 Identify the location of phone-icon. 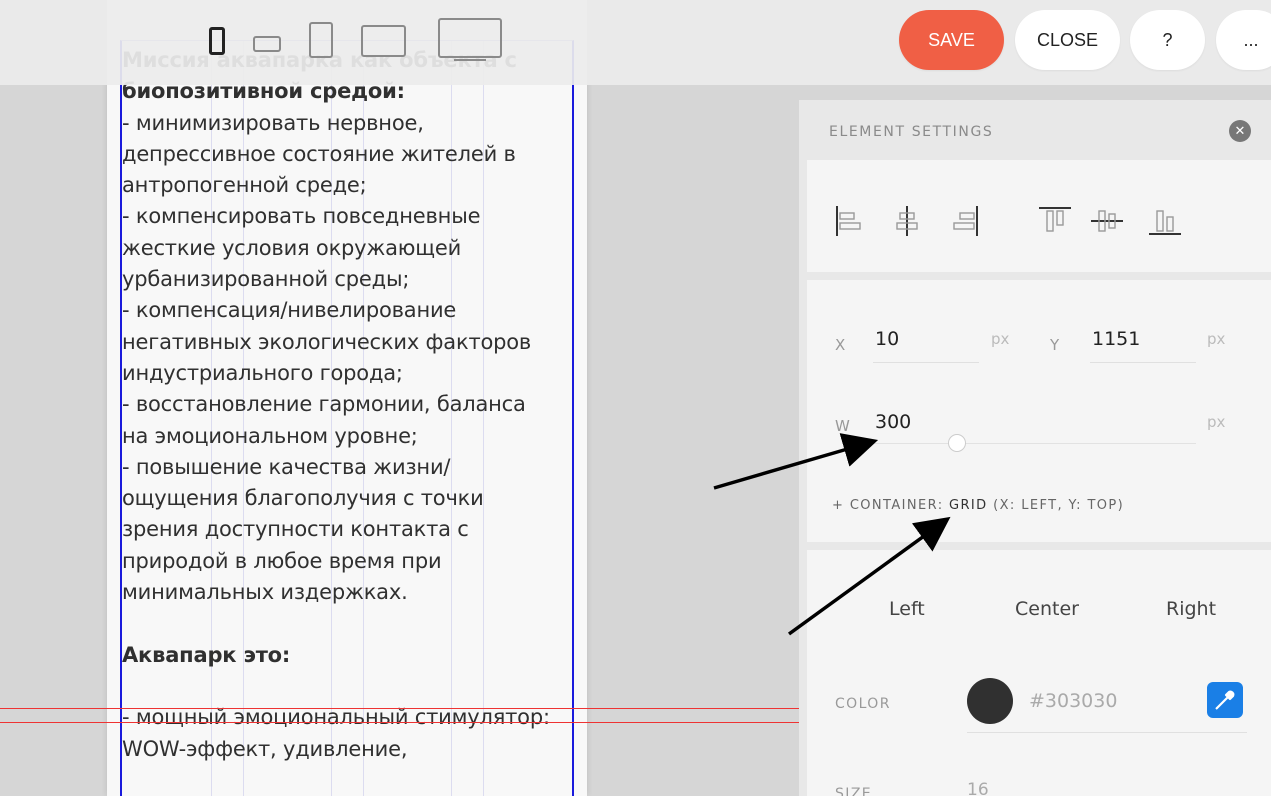
(217, 41).